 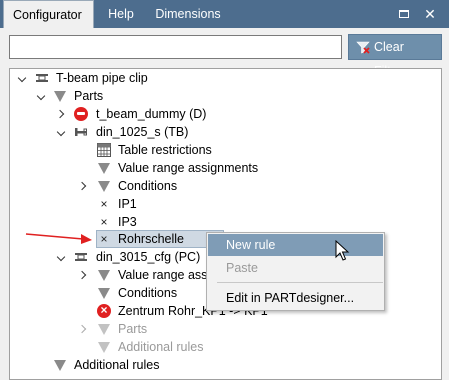 What do you see at coordinates (188, 14) in the screenshot?
I see `tab-dimensions: Dimensions` at bounding box center [188, 14].